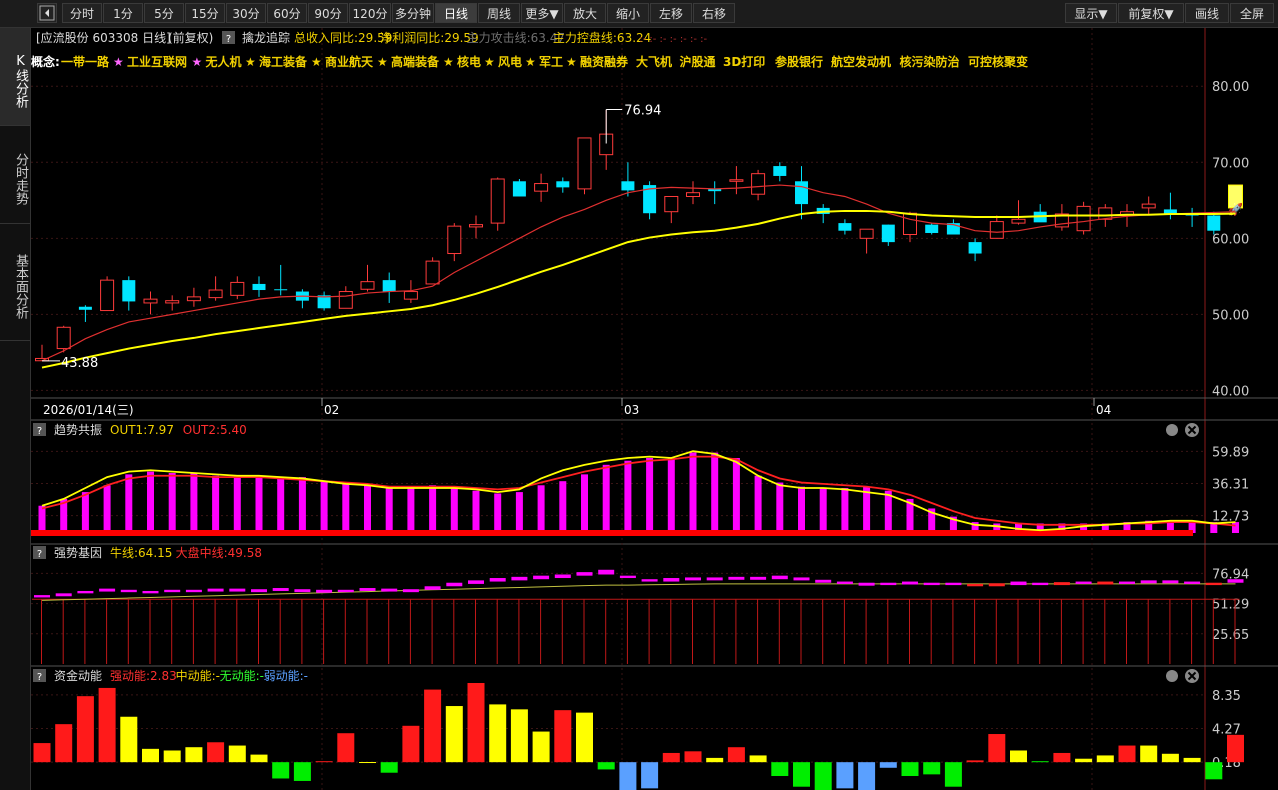 The height and width of the screenshot is (790, 1278). Describe the element at coordinates (799, 61) in the screenshot. I see `concept-13: 参股银行` at that location.